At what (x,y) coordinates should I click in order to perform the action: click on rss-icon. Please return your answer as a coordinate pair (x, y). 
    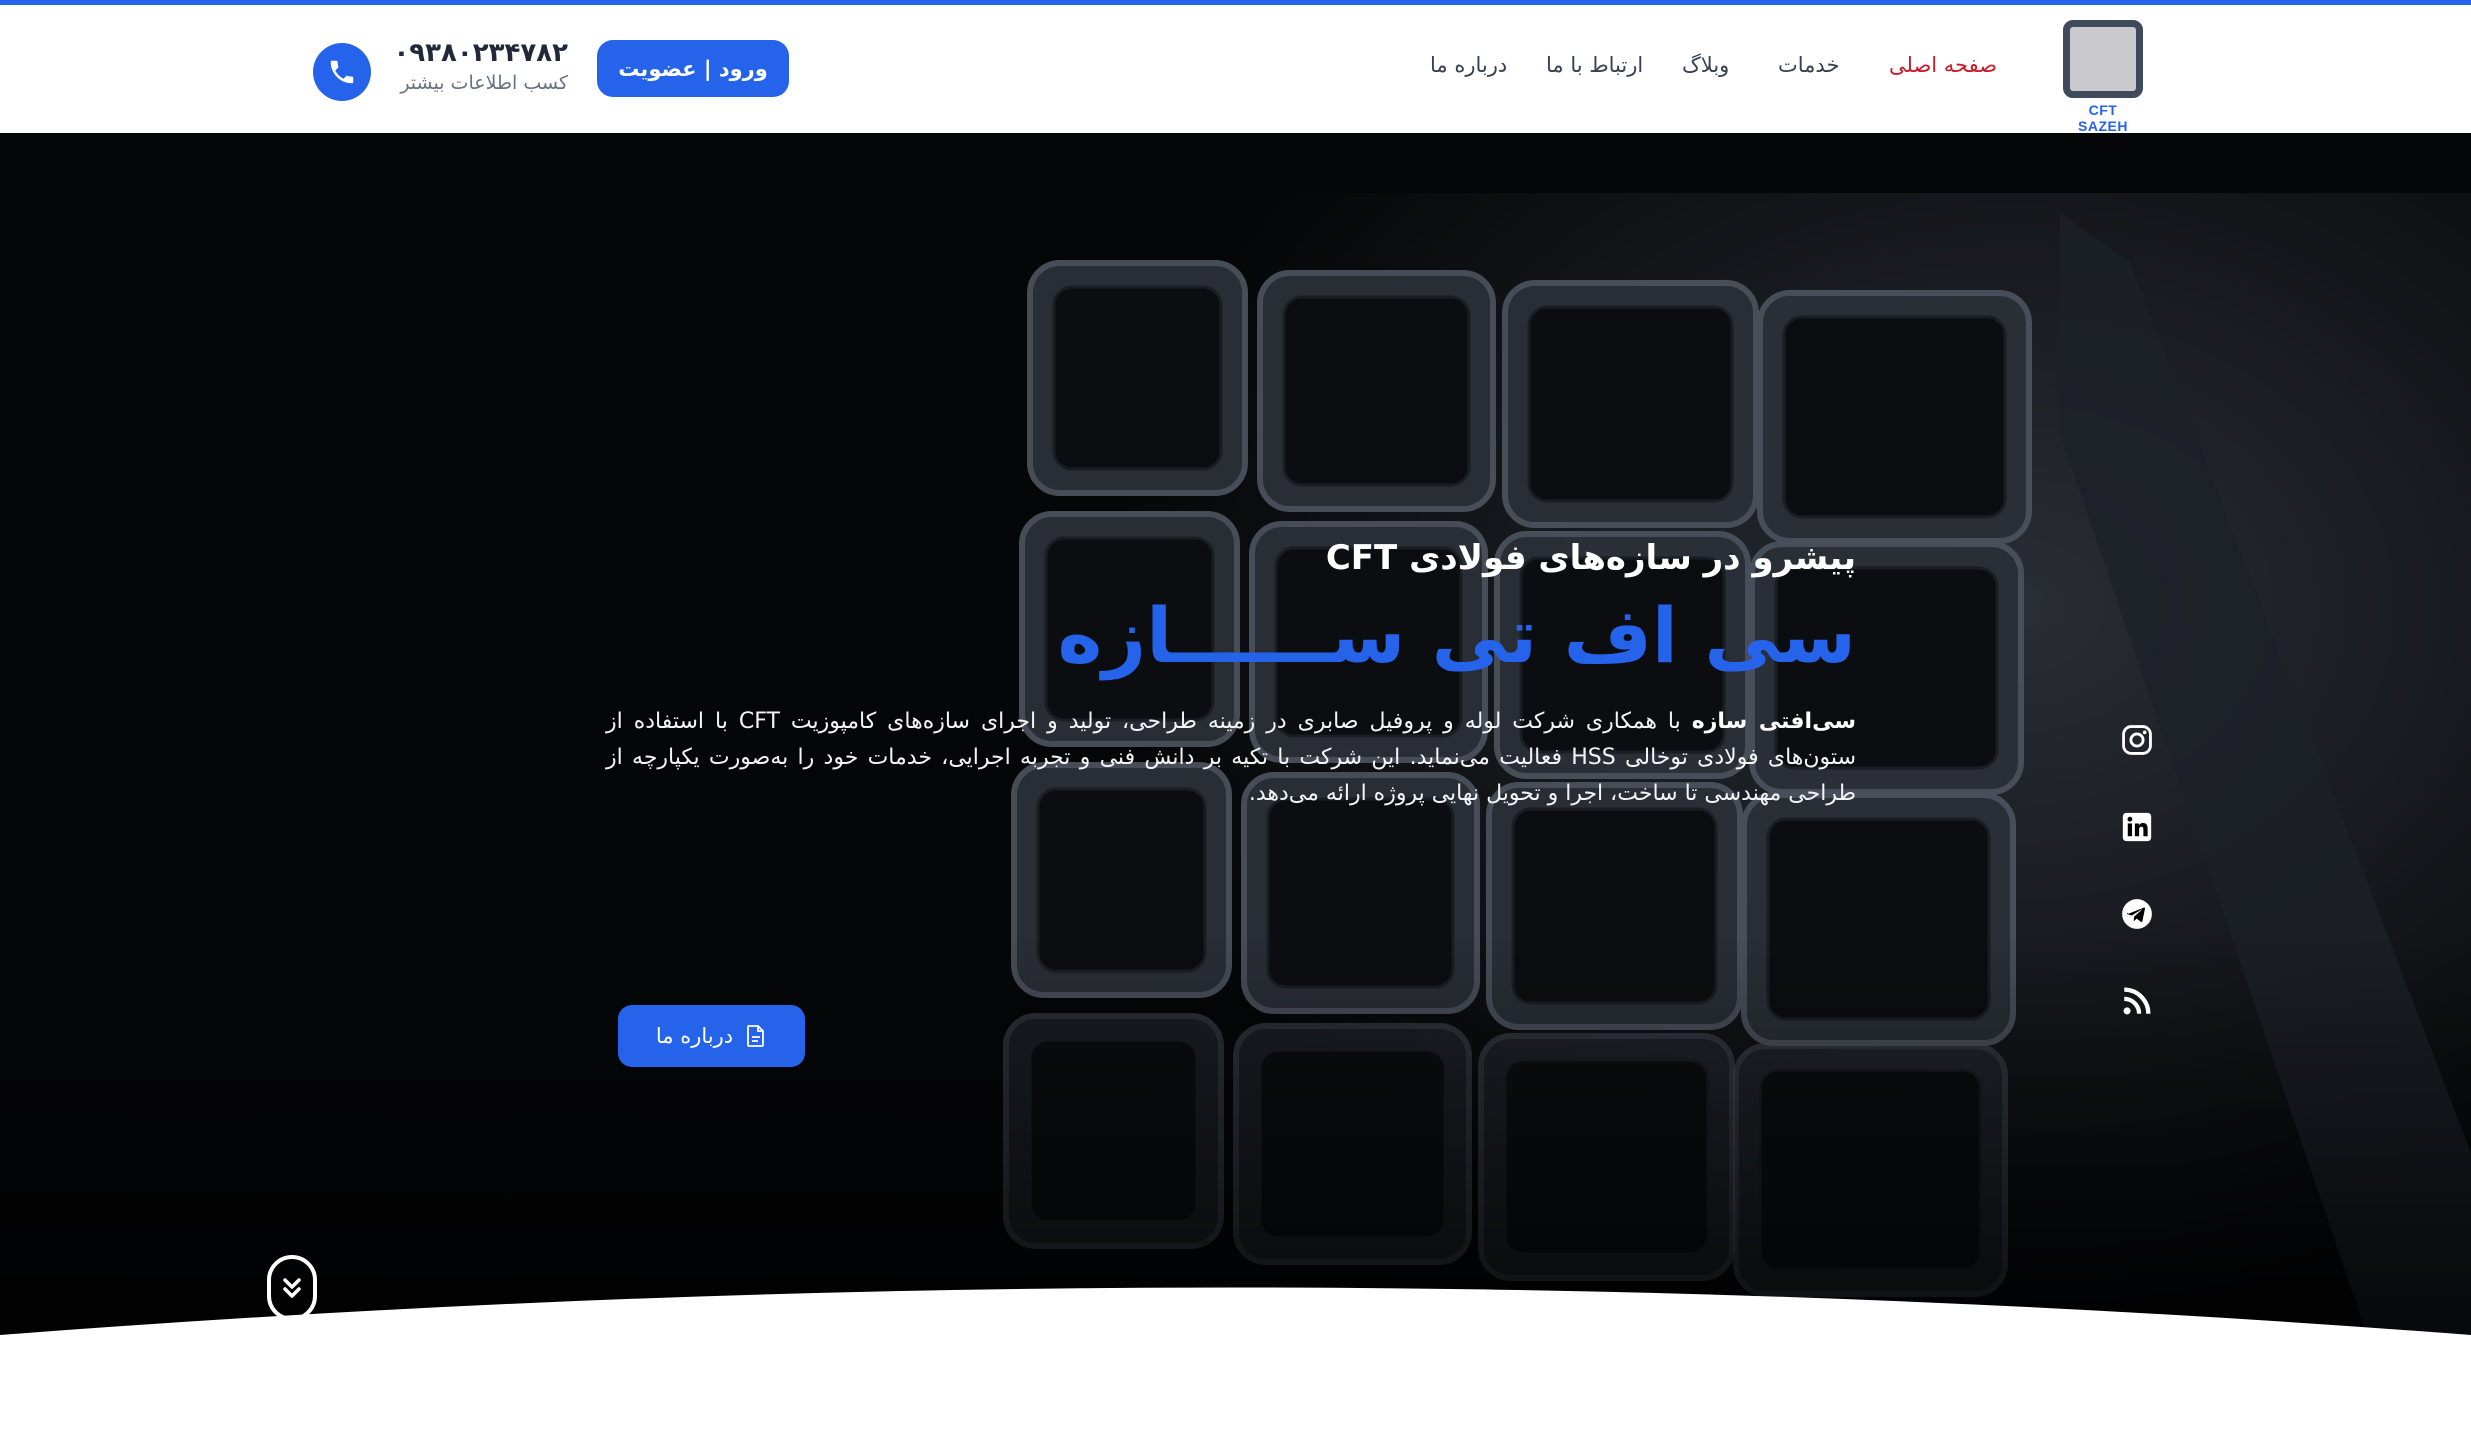
    Looking at the image, I should click on (2137, 1001).